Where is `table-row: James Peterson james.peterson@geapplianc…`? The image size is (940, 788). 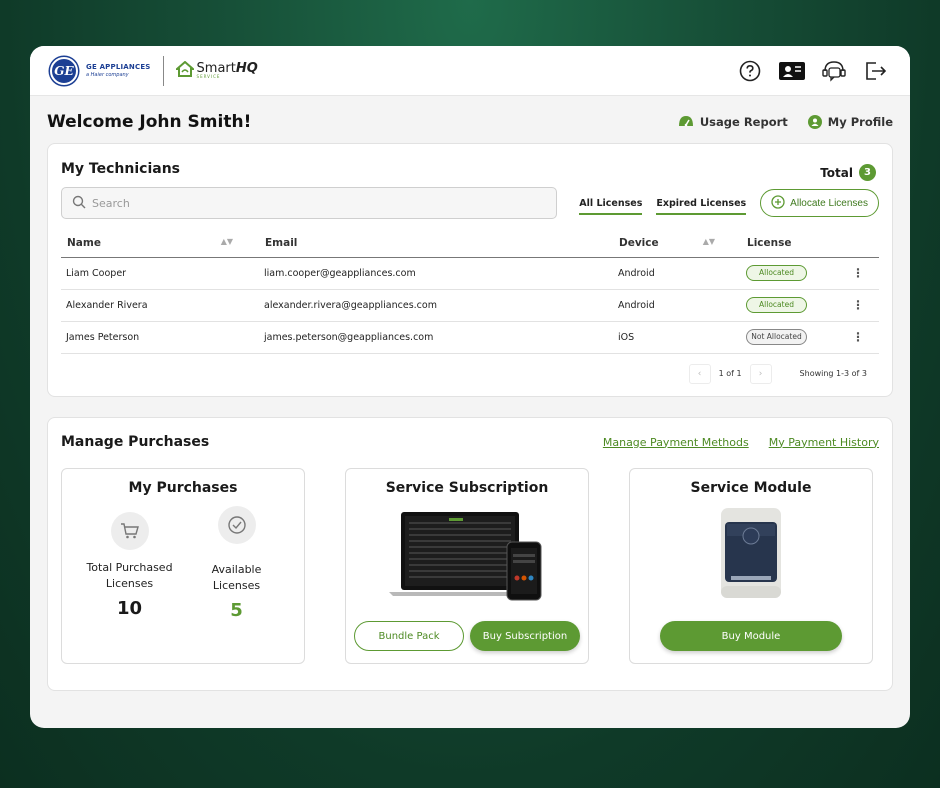 table-row: James Peterson james.peterson@geapplianc… is located at coordinates (470, 337).